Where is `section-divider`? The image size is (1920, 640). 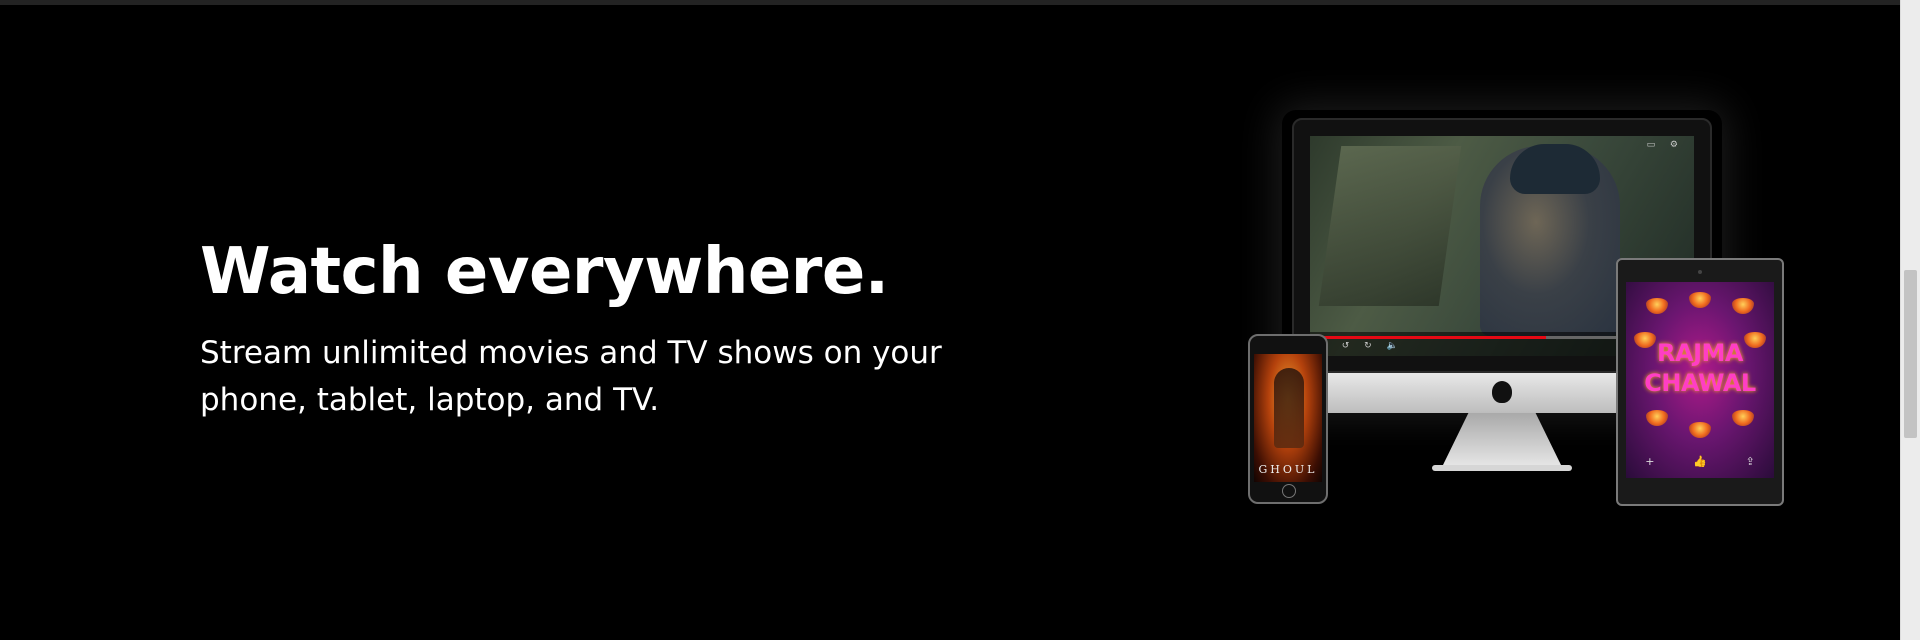
section-divider is located at coordinates (950, 2).